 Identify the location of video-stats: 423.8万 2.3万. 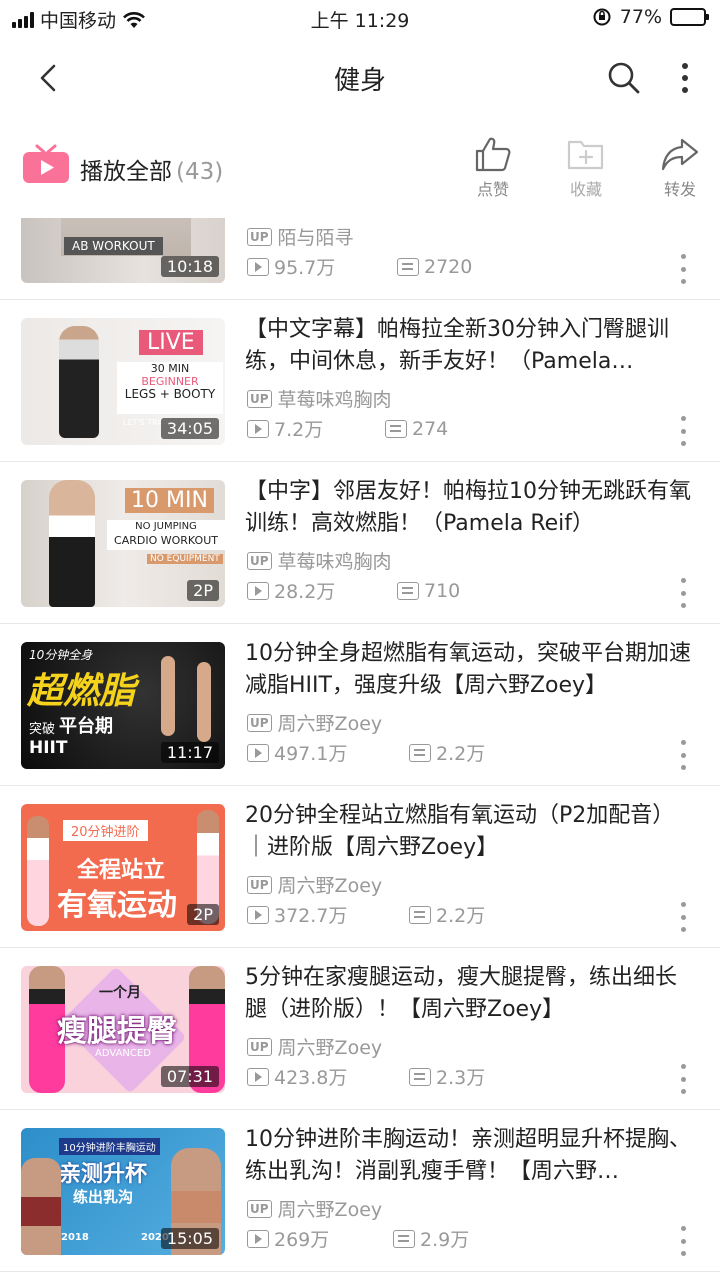
(366, 1076).